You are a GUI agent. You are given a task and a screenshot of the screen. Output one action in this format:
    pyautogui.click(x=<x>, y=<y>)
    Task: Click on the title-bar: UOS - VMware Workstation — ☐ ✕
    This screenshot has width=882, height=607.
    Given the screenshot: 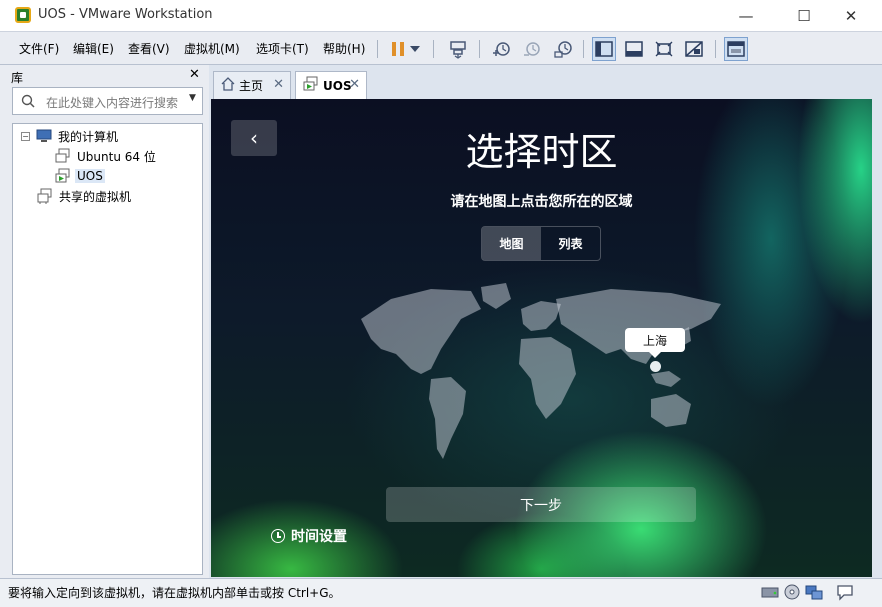 What is the action you would take?
    pyautogui.click(x=441, y=15)
    